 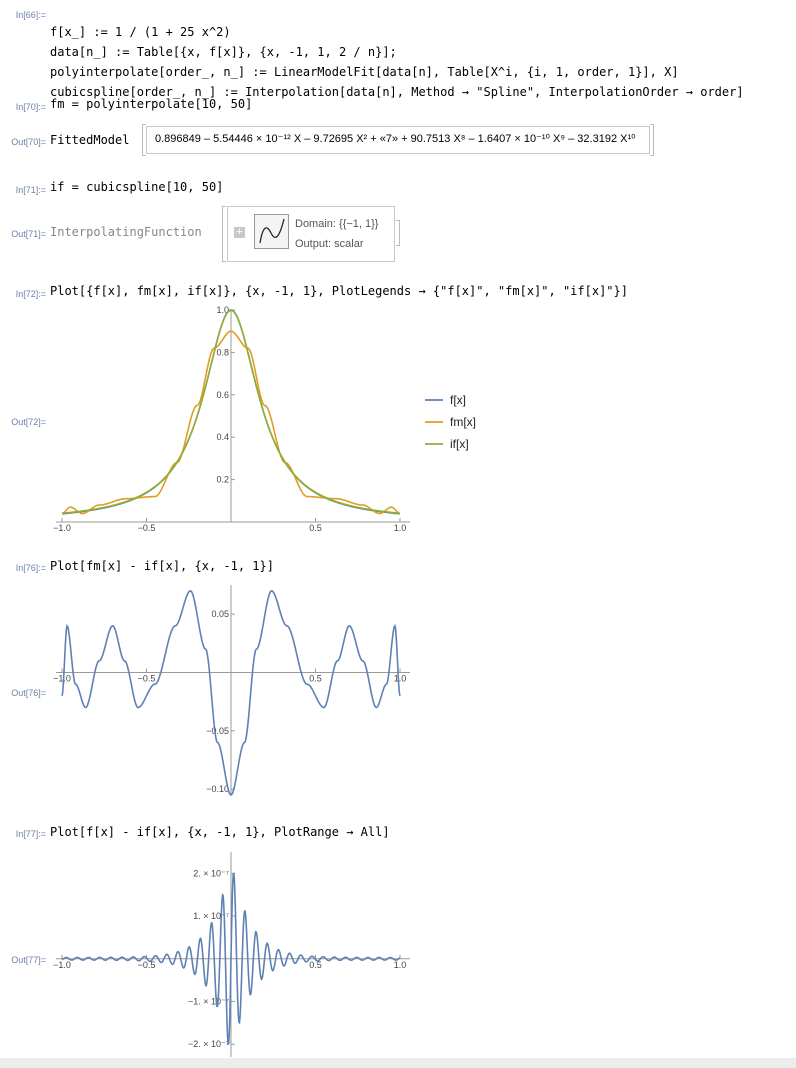 I want to click on legend-label: f[x], so click(x=458, y=400).